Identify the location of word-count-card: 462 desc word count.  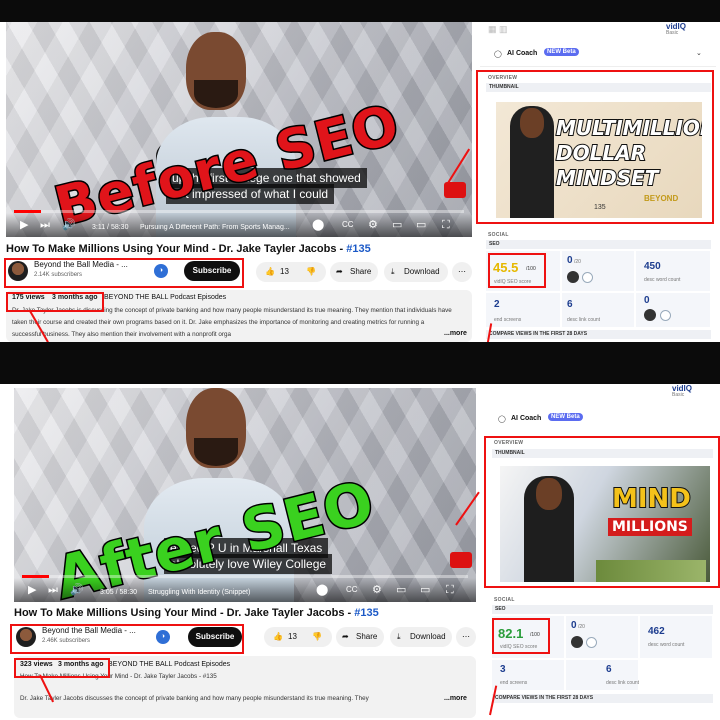
(676, 637).